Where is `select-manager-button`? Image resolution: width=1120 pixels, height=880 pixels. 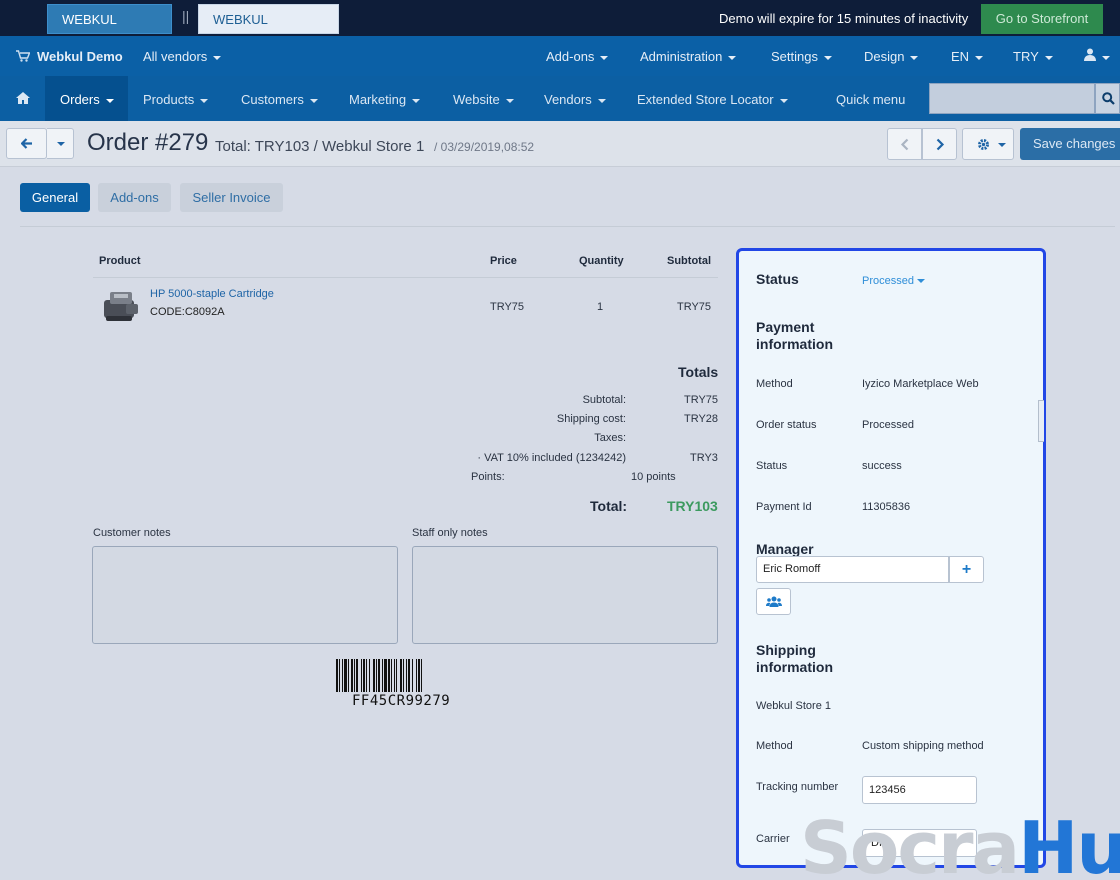 select-manager-button is located at coordinates (773, 601).